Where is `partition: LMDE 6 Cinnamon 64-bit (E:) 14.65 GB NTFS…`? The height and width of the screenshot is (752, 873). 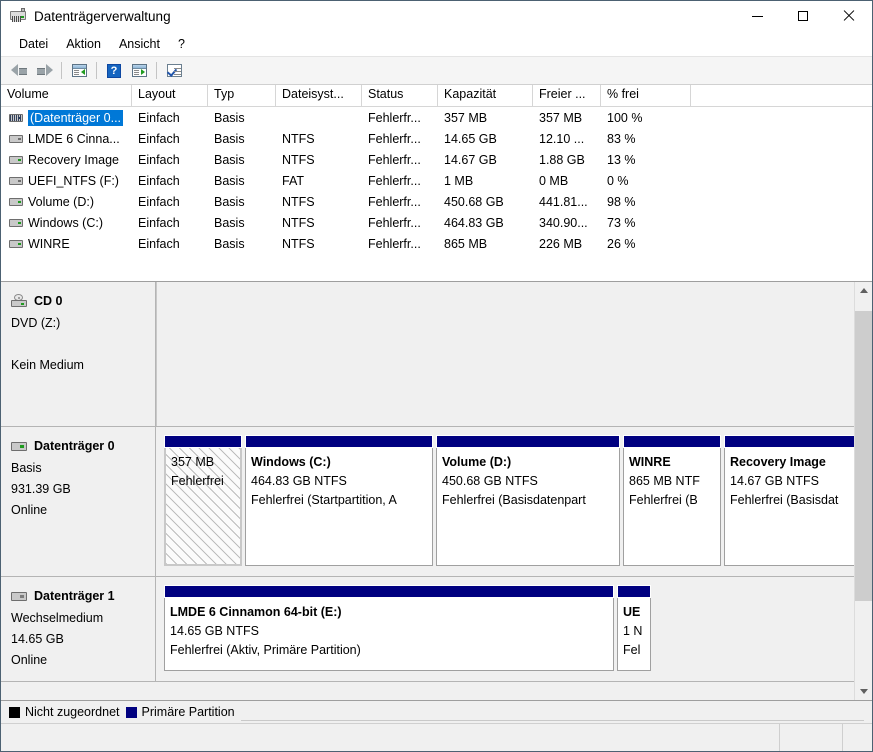
partition: LMDE 6 Cinnamon 64-bit (E:) 14.65 GB NTFS… is located at coordinates (389, 628).